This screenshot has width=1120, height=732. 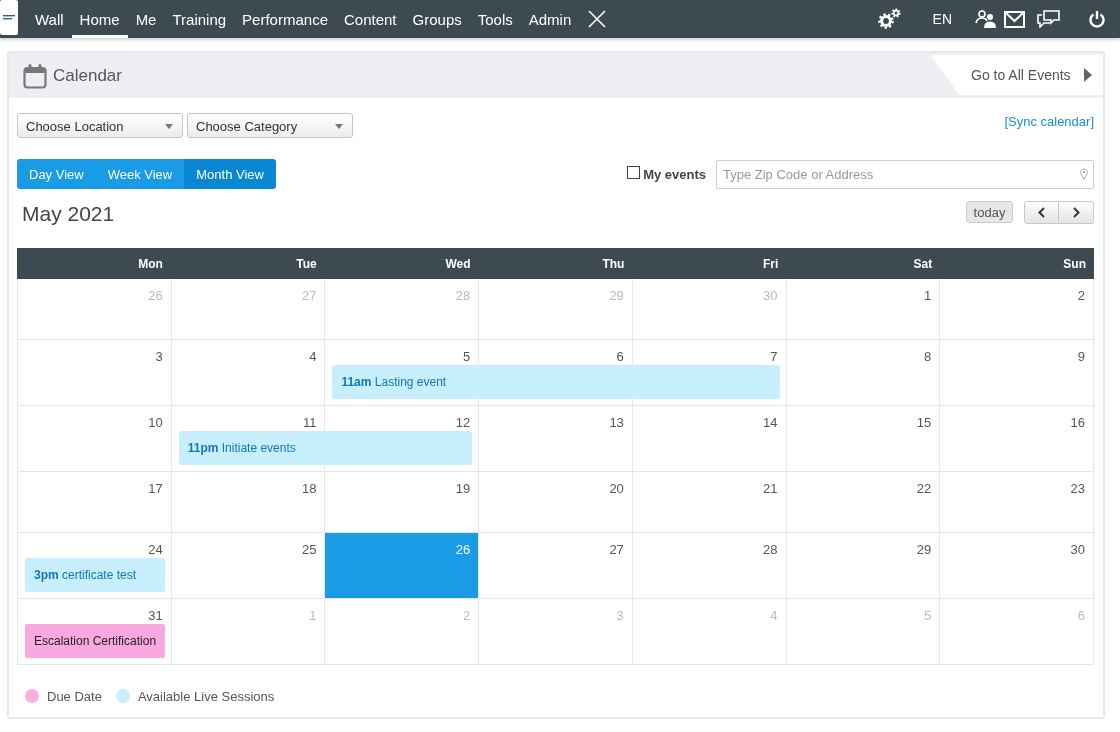 What do you see at coordinates (309, 549) in the screenshot?
I see `day-number: 25` at bounding box center [309, 549].